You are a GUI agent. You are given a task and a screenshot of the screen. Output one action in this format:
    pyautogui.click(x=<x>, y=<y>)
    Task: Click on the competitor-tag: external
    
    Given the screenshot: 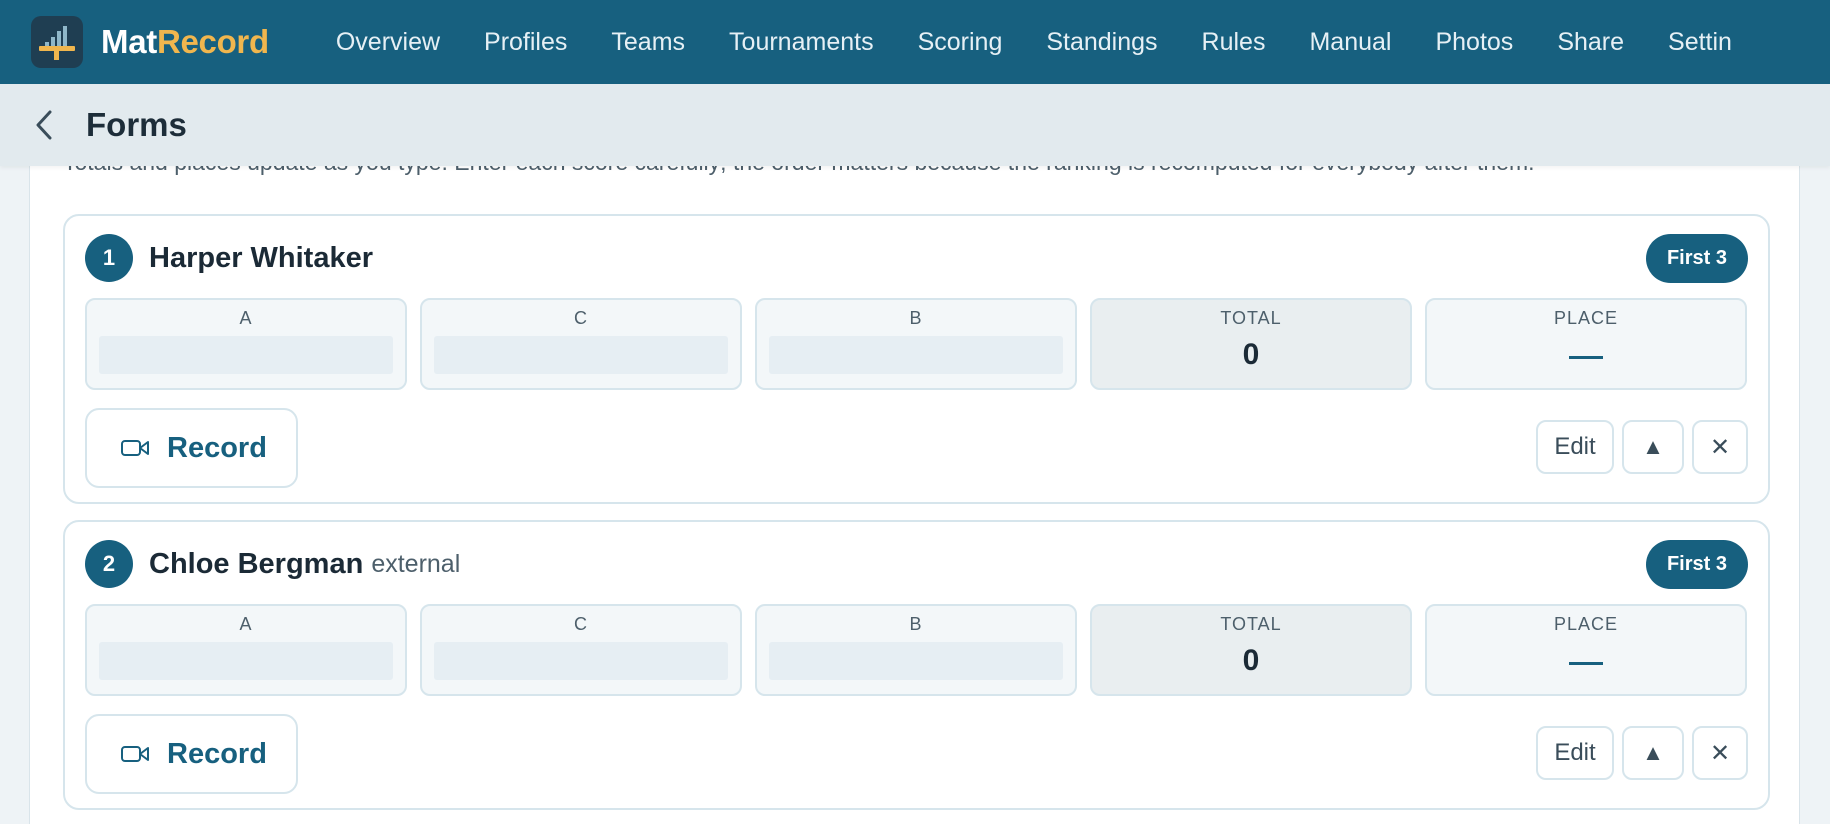 What is the action you would take?
    pyautogui.click(x=416, y=563)
    